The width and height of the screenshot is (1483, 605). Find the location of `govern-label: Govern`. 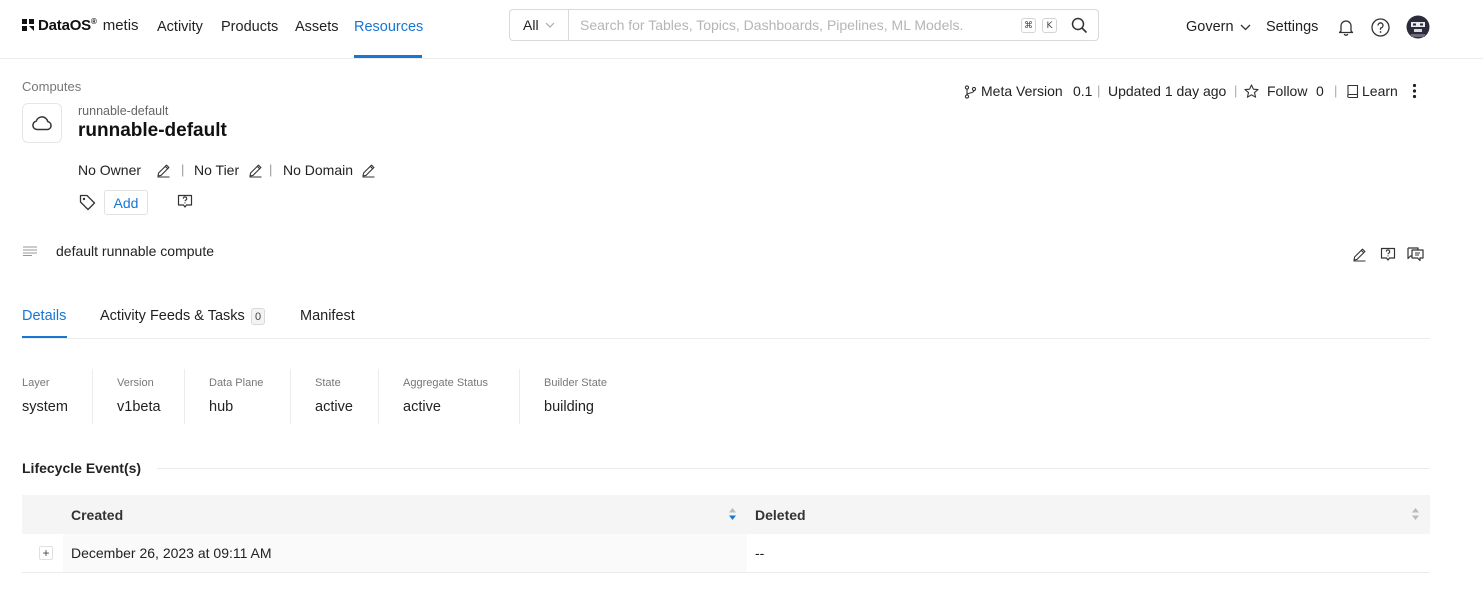

govern-label: Govern is located at coordinates (1210, 27).